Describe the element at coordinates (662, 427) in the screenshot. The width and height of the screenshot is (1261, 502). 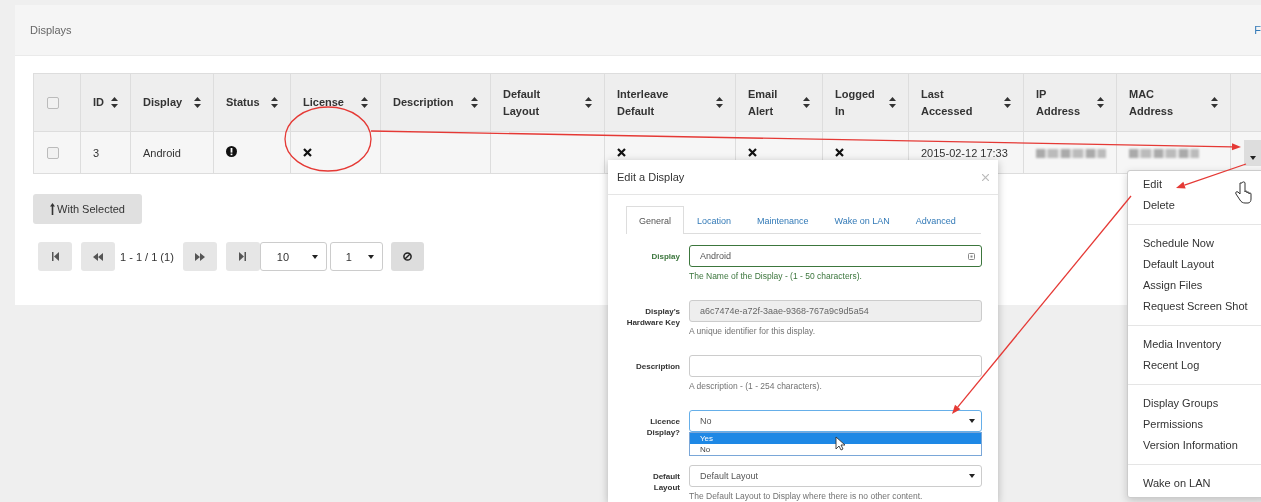
I see `field-label: Licence Display?` at that location.